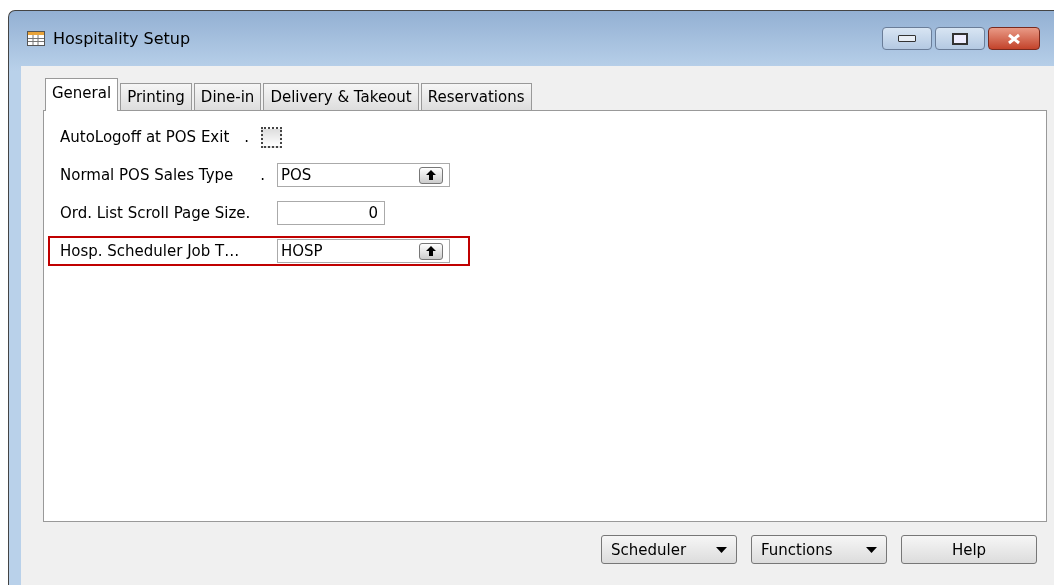 The width and height of the screenshot is (1054, 585). Describe the element at coordinates (907, 38) in the screenshot. I see `minimize-button` at that location.